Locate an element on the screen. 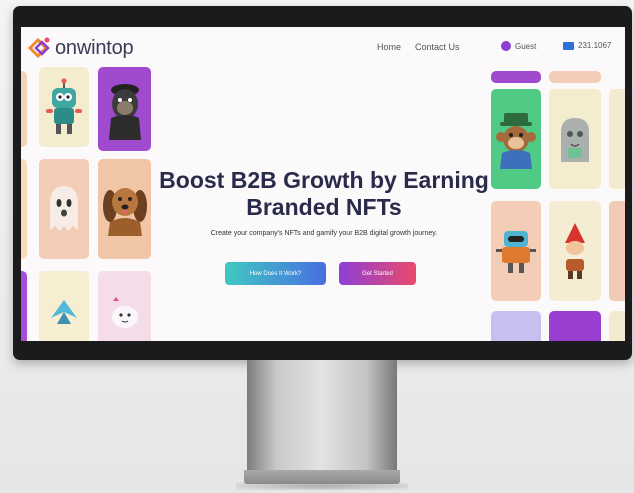  monitor-stand-base is located at coordinates (322, 477).